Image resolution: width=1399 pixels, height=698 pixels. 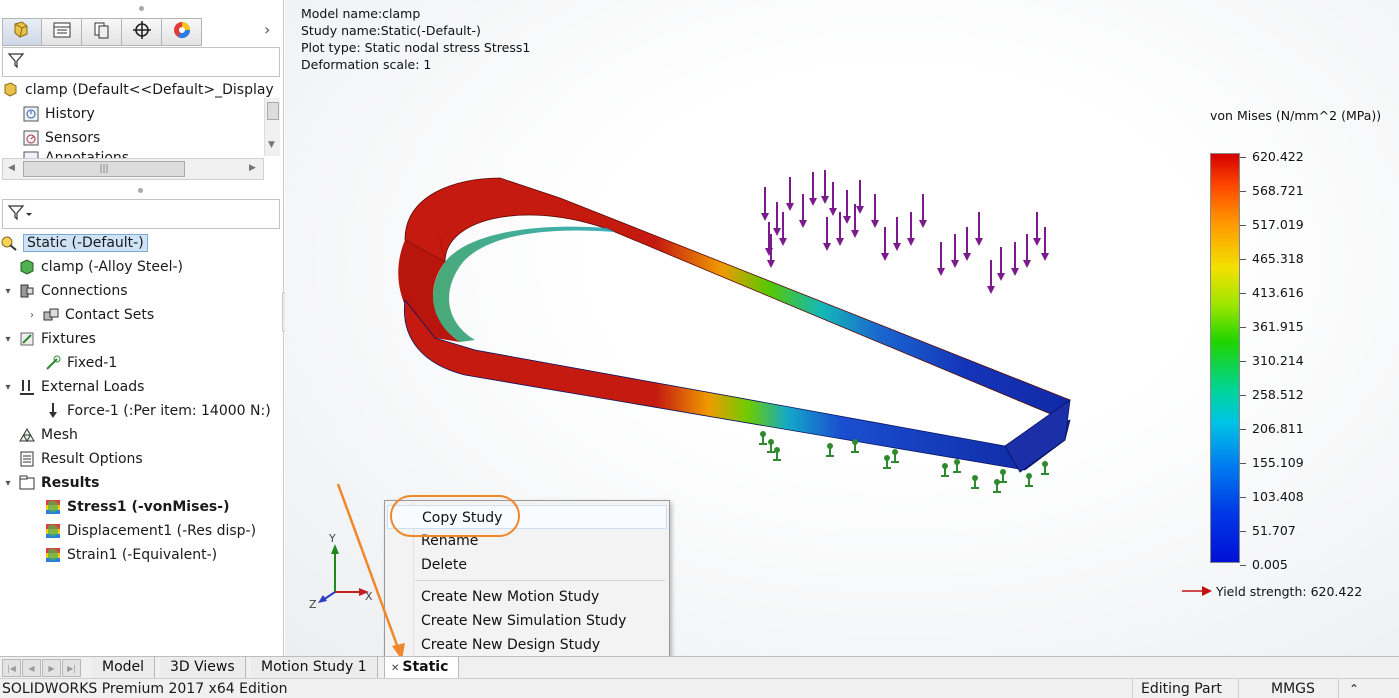 What do you see at coordinates (203, 668) in the screenshot?
I see `tab-3d-views: 3D Views` at bounding box center [203, 668].